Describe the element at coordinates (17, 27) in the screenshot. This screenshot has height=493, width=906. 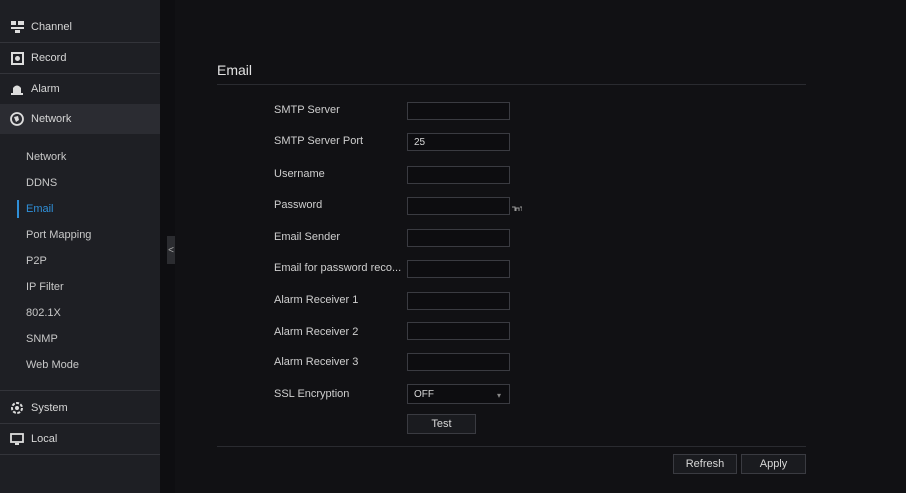
I see `channel-icon` at that location.